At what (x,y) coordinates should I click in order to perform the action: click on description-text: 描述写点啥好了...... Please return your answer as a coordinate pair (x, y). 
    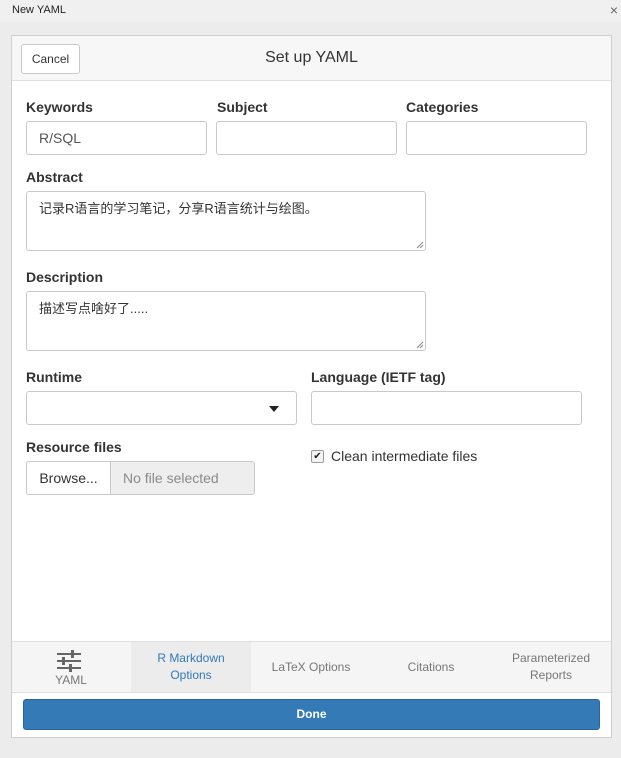
    Looking at the image, I should click on (94, 308).